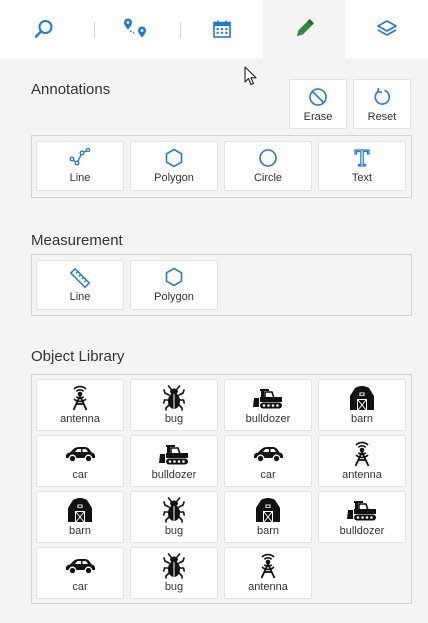 The image size is (428, 623). I want to click on annotation-polygon-label: Polygon, so click(174, 178).